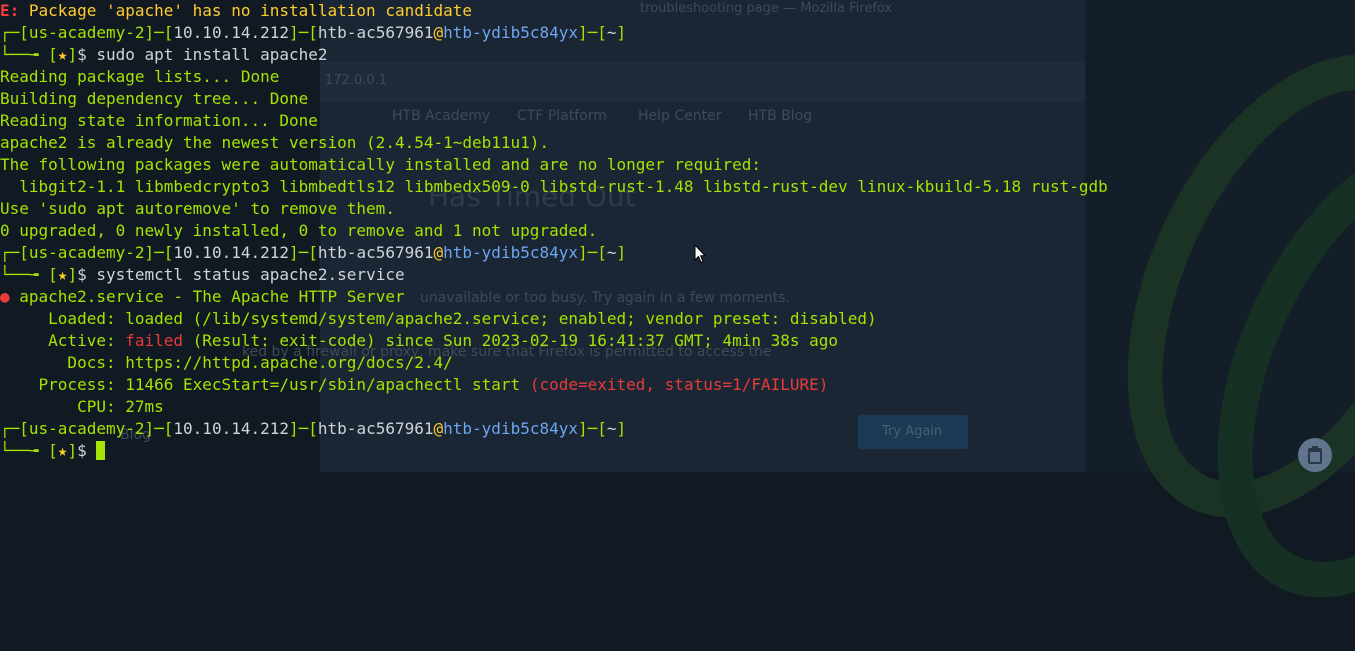 Image resolution: width=1355 pixels, height=651 pixels. Describe the element at coordinates (101, 450) in the screenshot. I see `text-cursor` at that location.